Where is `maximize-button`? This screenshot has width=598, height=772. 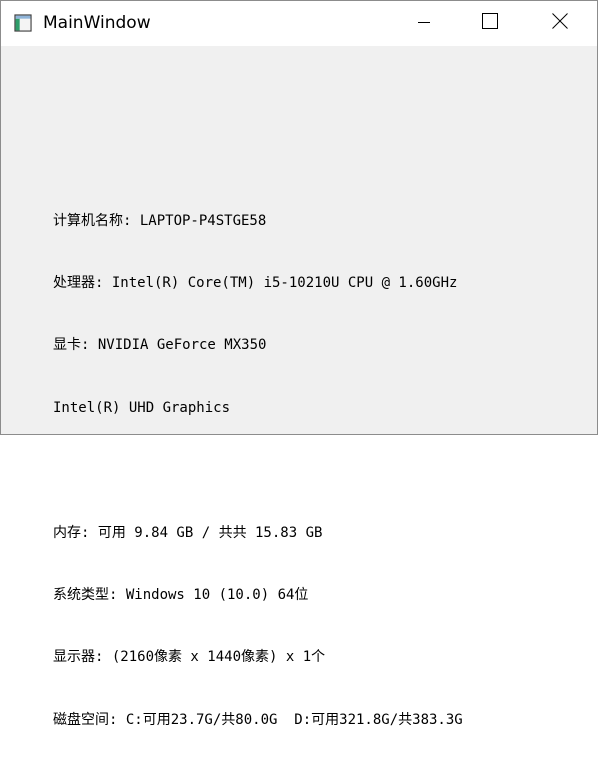
maximize-button is located at coordinates (490, 23).